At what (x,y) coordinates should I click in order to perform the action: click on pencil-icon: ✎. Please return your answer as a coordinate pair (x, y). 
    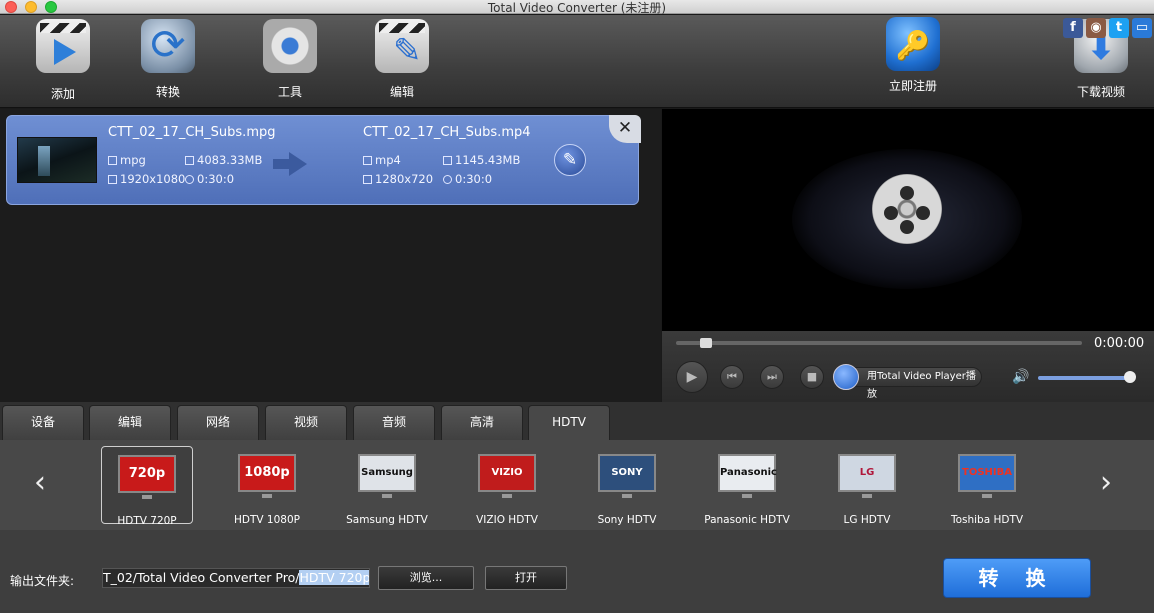
    Looking at the image, I should click on (570, 160).